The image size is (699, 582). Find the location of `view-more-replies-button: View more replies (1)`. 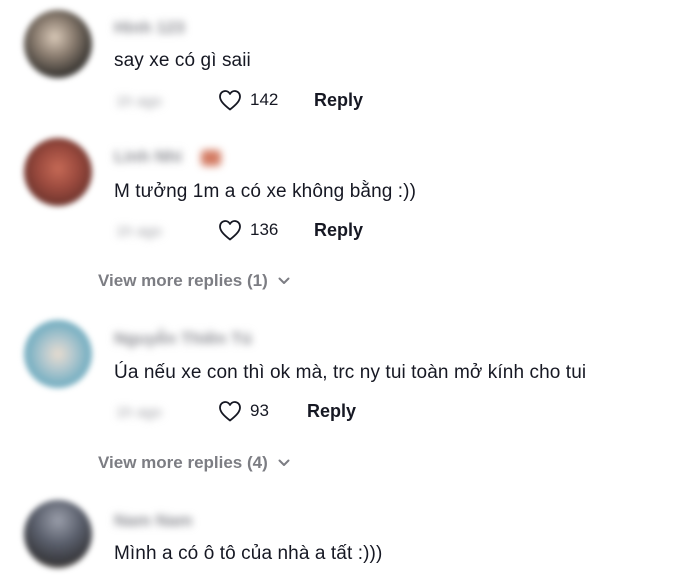

view-more-replies-button: View more replies (1) is located at coordinates (194, 281).